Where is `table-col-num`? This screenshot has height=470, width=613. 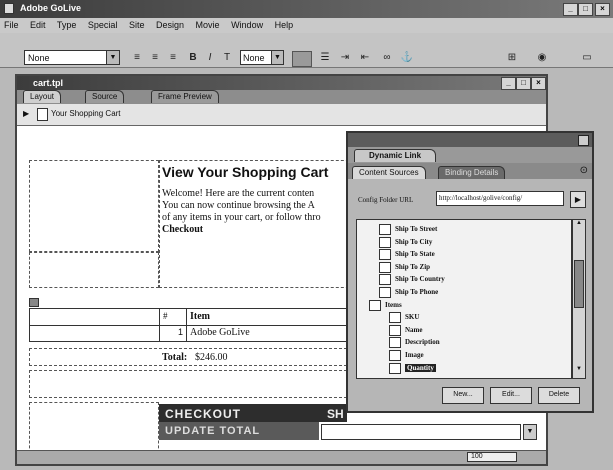 table-col-num is located at coordinates (186, 325).